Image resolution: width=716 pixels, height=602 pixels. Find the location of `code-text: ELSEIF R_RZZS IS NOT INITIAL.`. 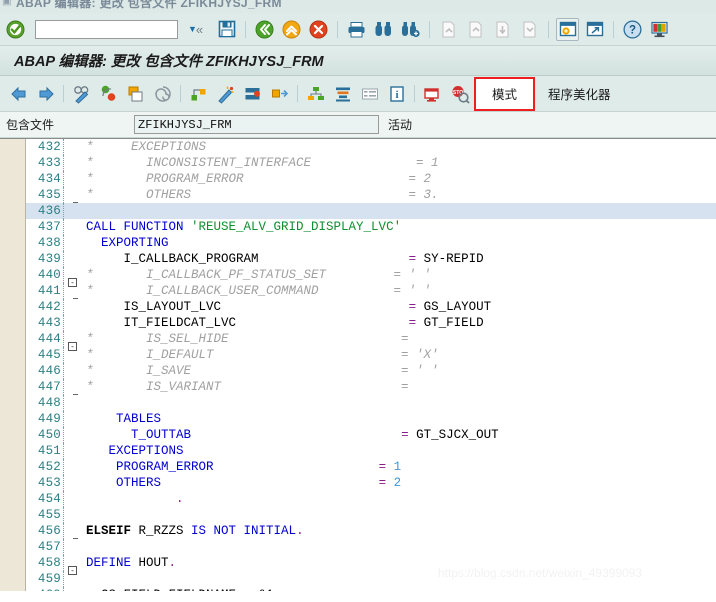

code-text: ELSEIF R_RZZS IS NOT INITIAL. is located at coordinates (195, 531).